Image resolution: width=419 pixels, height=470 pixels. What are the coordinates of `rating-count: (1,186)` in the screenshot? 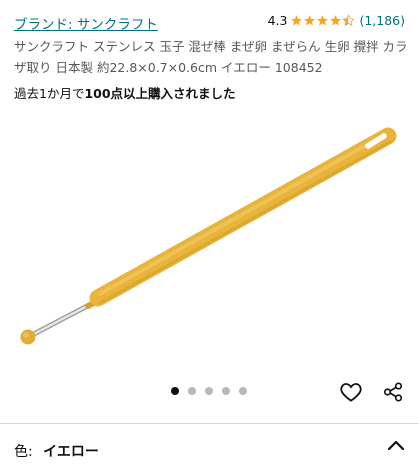 It's located at (382, 20).